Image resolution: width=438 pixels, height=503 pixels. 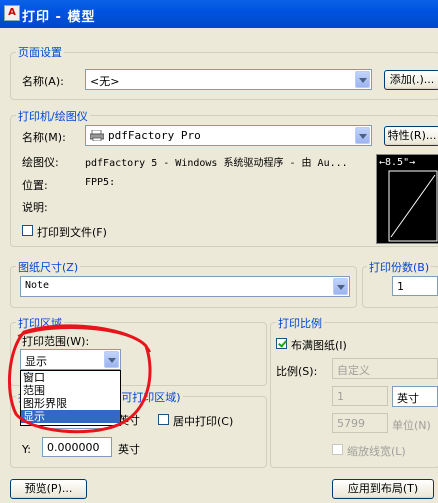 I want to click on x-offset-unit: 英寸, so click(x=129, y=420).